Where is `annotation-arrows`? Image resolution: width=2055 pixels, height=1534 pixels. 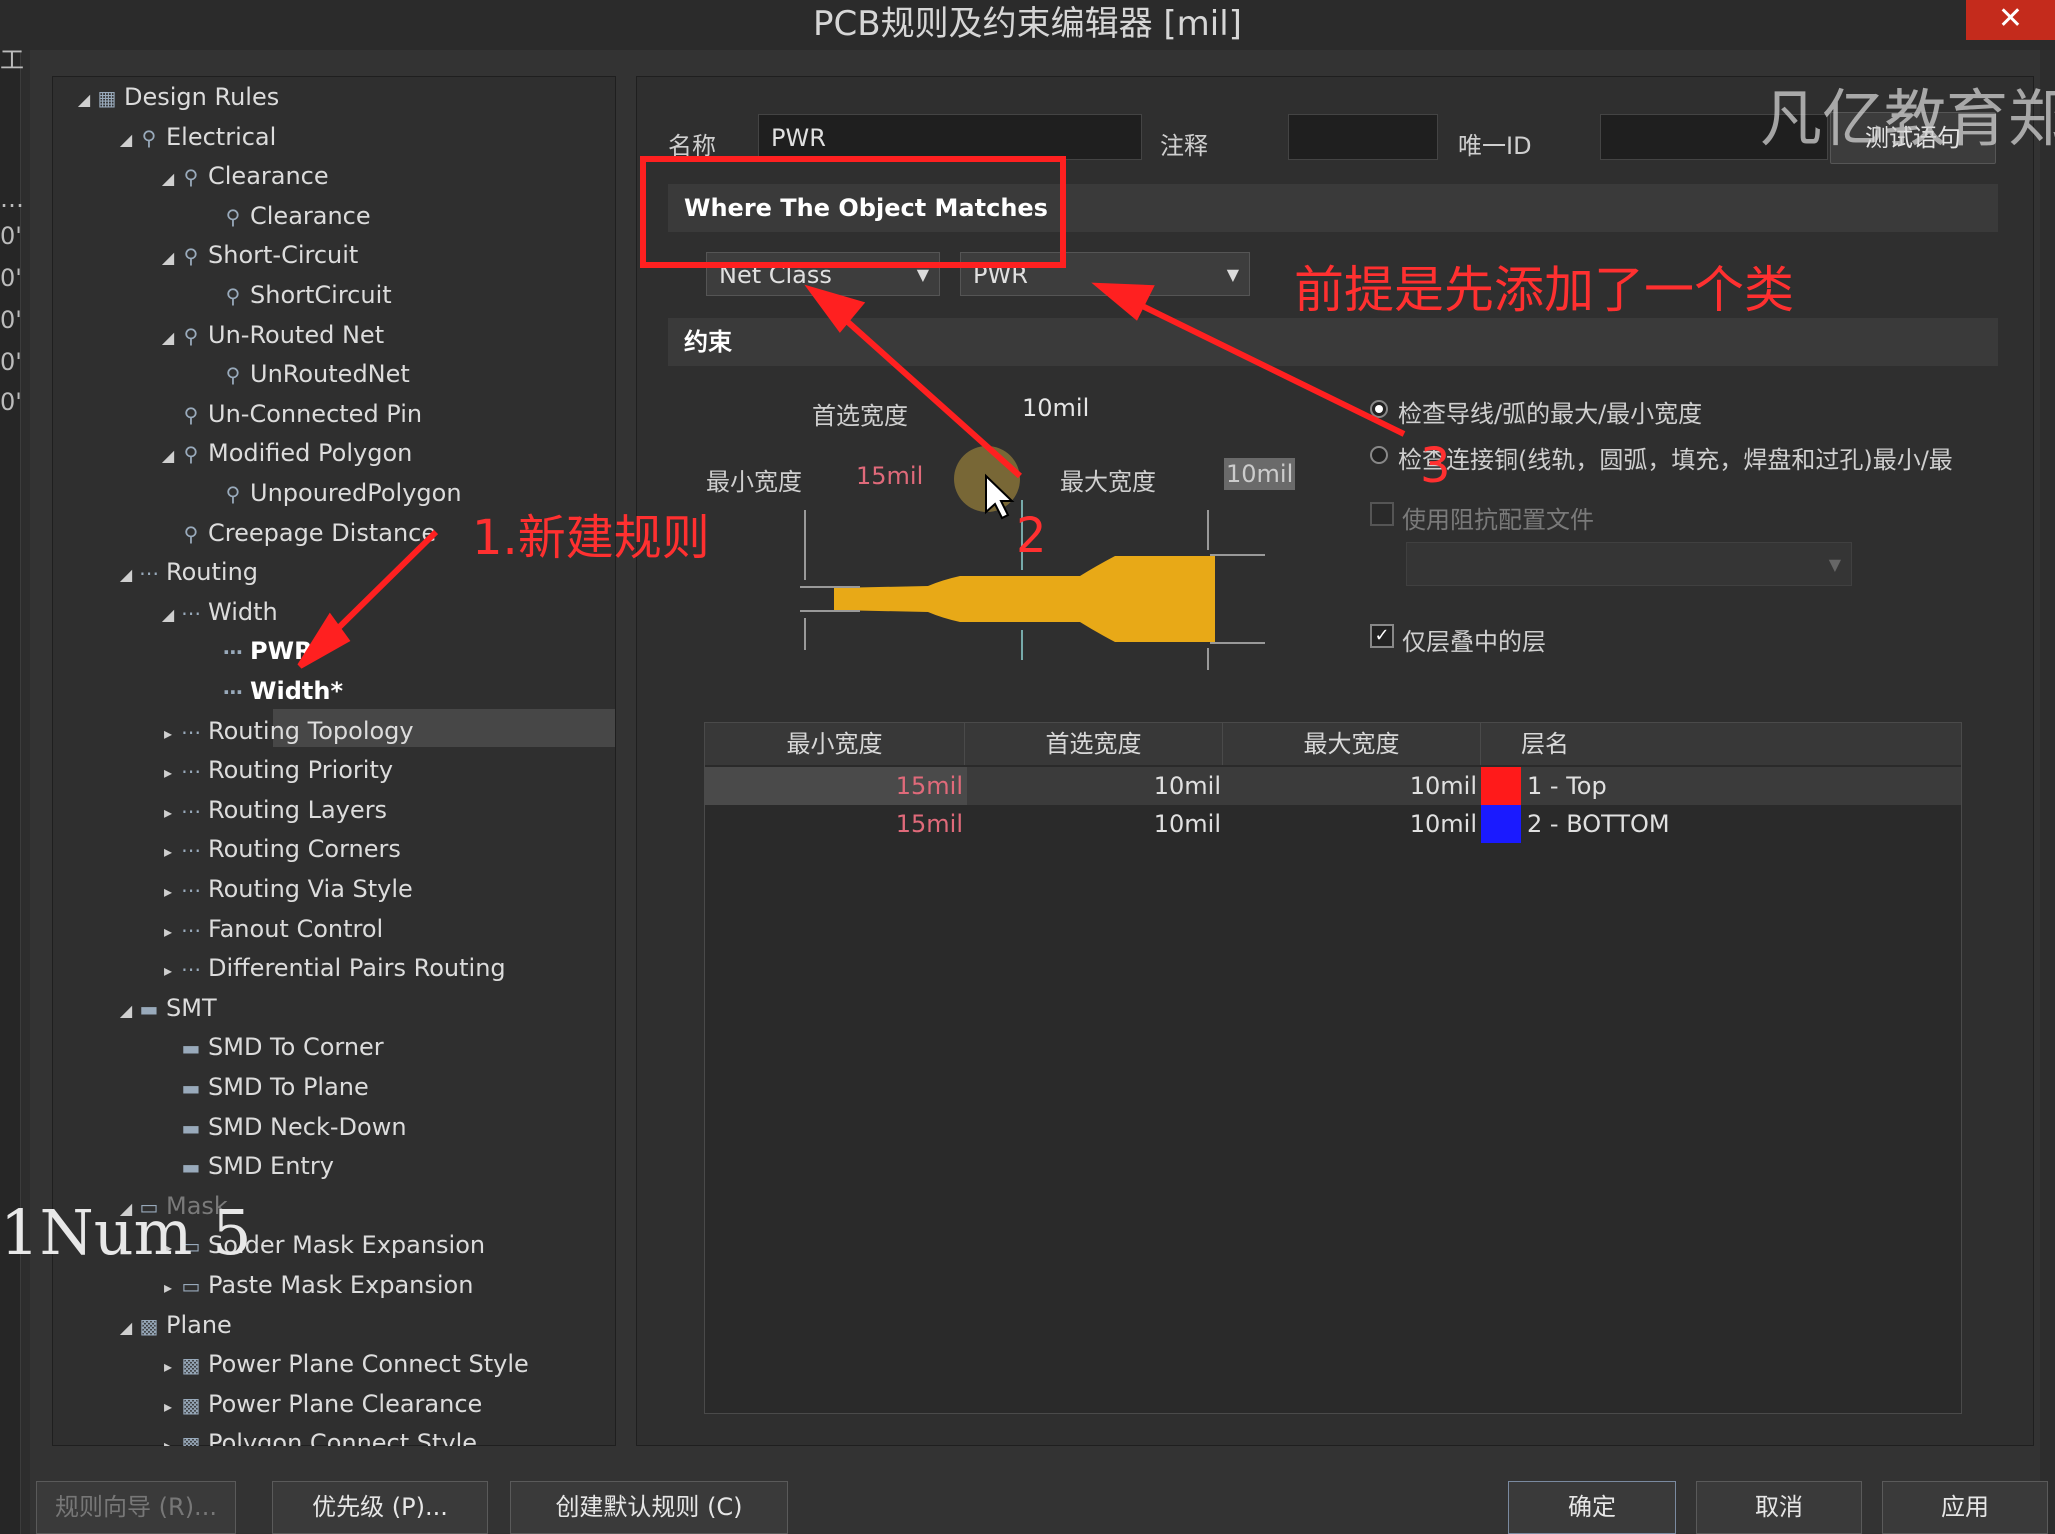
annotation-arrows is located at coordinates (851, 475).